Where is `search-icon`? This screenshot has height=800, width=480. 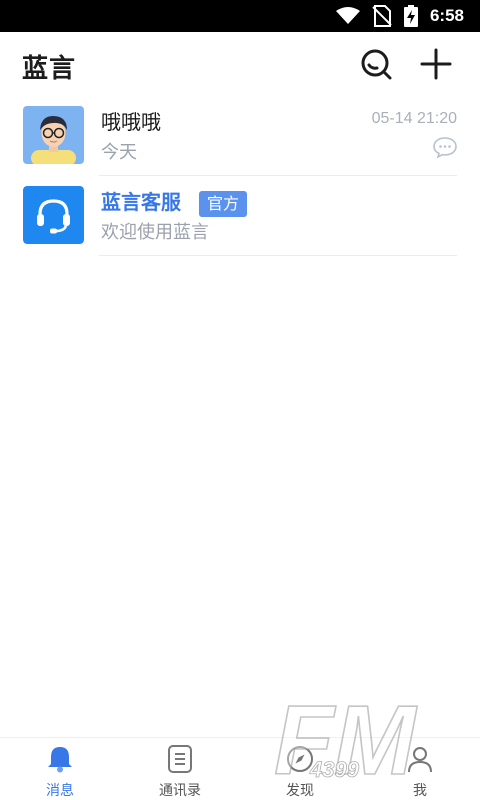
search-icon is located at coordinates (376, 64).